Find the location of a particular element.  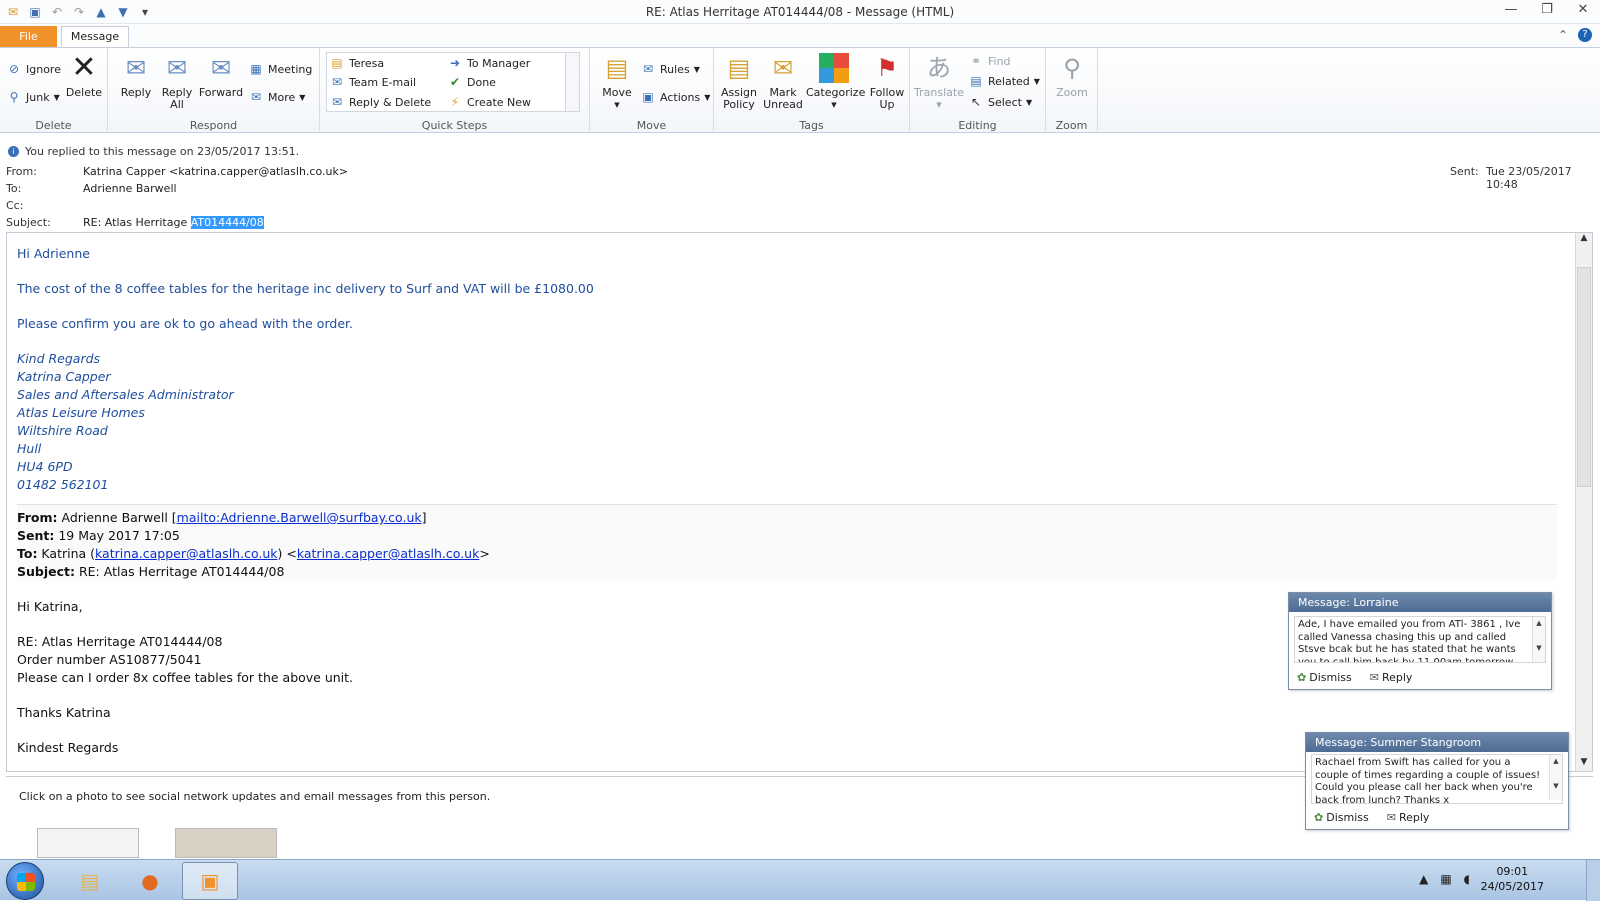

respond-group-label: Respond is located at coordinates (213, 125).